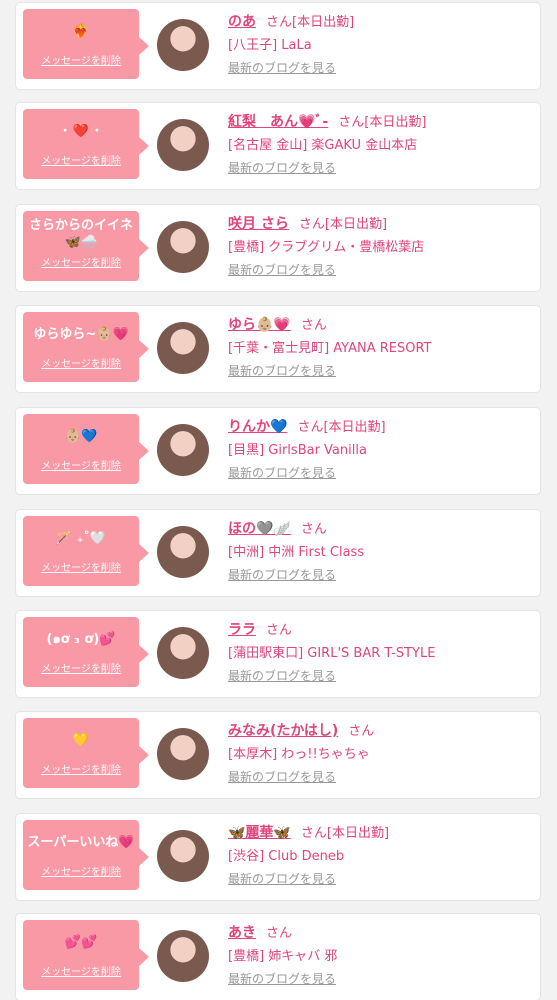 Image resolution: width=557 pixels, height=1000 pixels. What do you see at coordinates (80, 234) in the screenshot?
I see `message-text: さらからのイイネ🦋🌨️` at bounding box center [80, 234].